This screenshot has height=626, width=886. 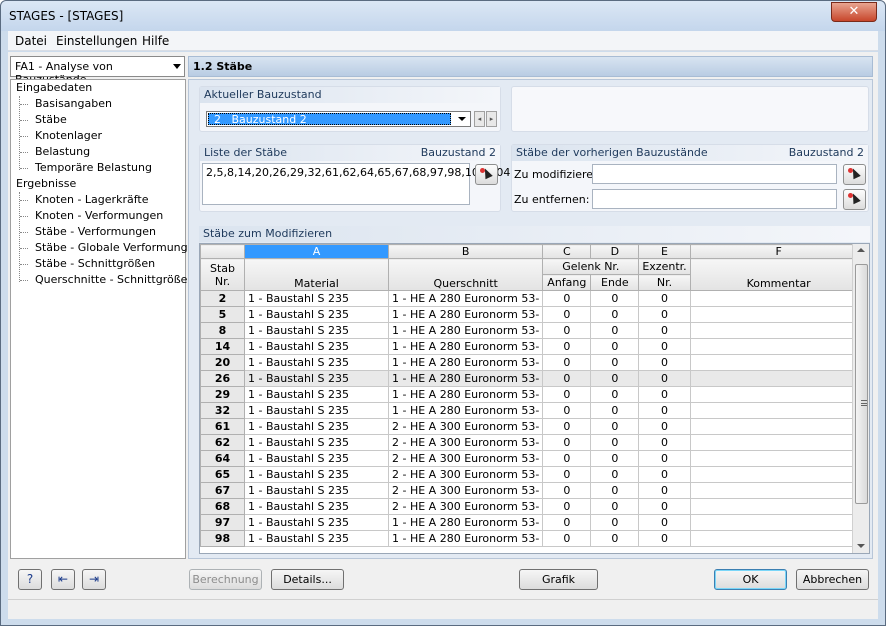 I want to click on graphic-button: Grafik, so click(x=558, y=579).